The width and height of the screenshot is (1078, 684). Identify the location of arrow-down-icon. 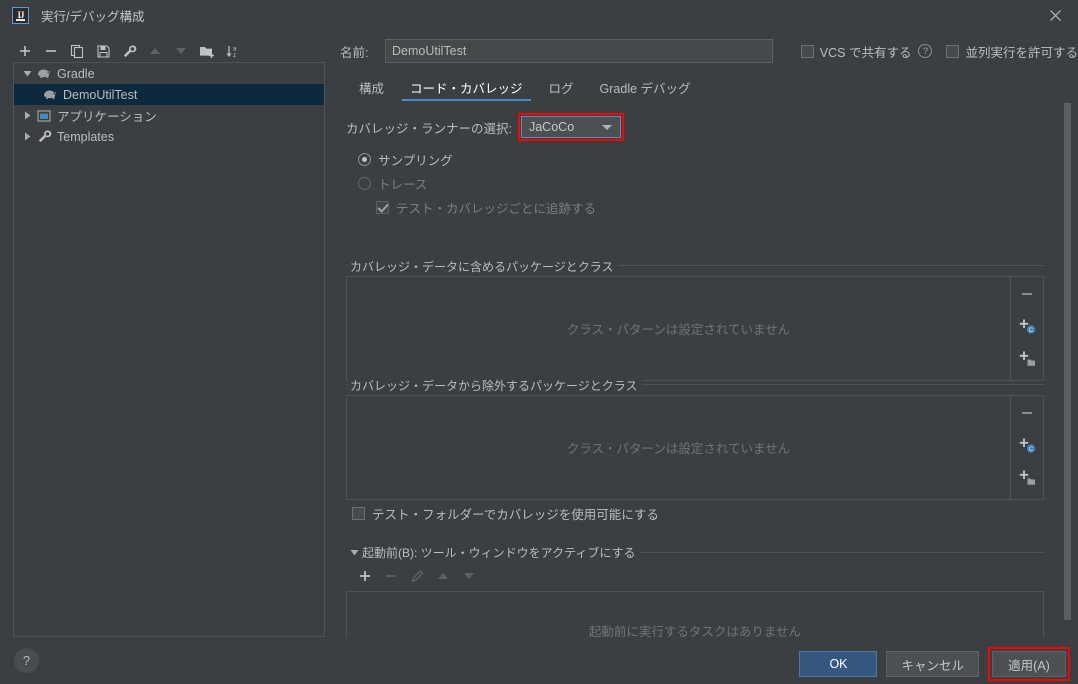
(469, 576).